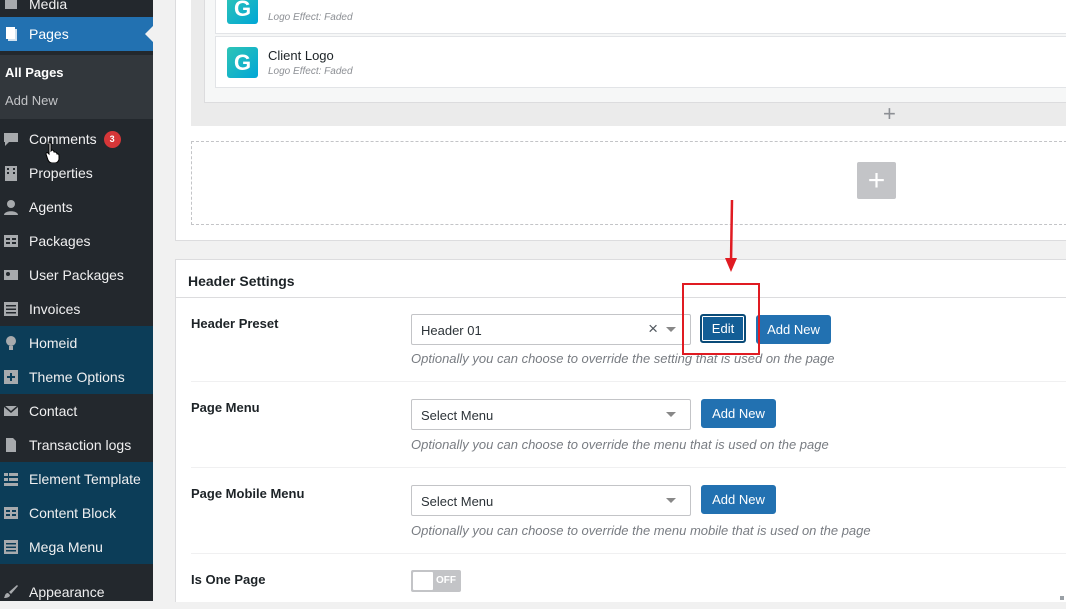 The image size is (1066, 609). I want to click on page-menu-label: Page Menu, so click(225, 407).